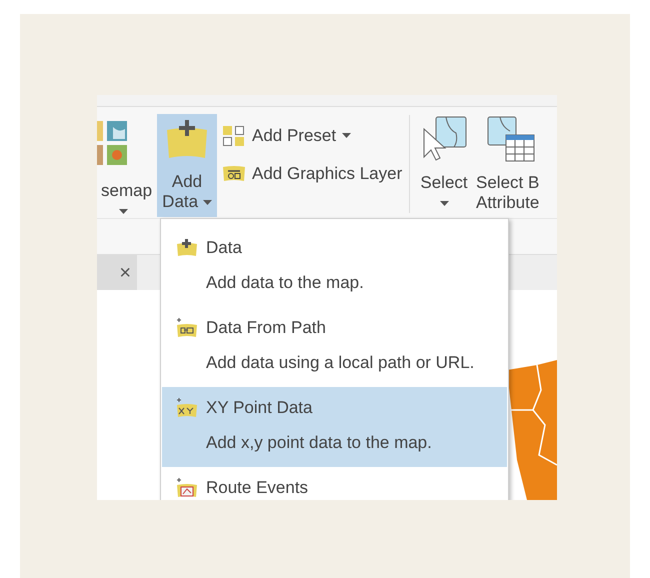 The height and width of the screenshot is (578, 650). What do you see at coordinates (187, 407) in the screenshot?
I see `xy-data-icon` at bounding box center [187, 407].